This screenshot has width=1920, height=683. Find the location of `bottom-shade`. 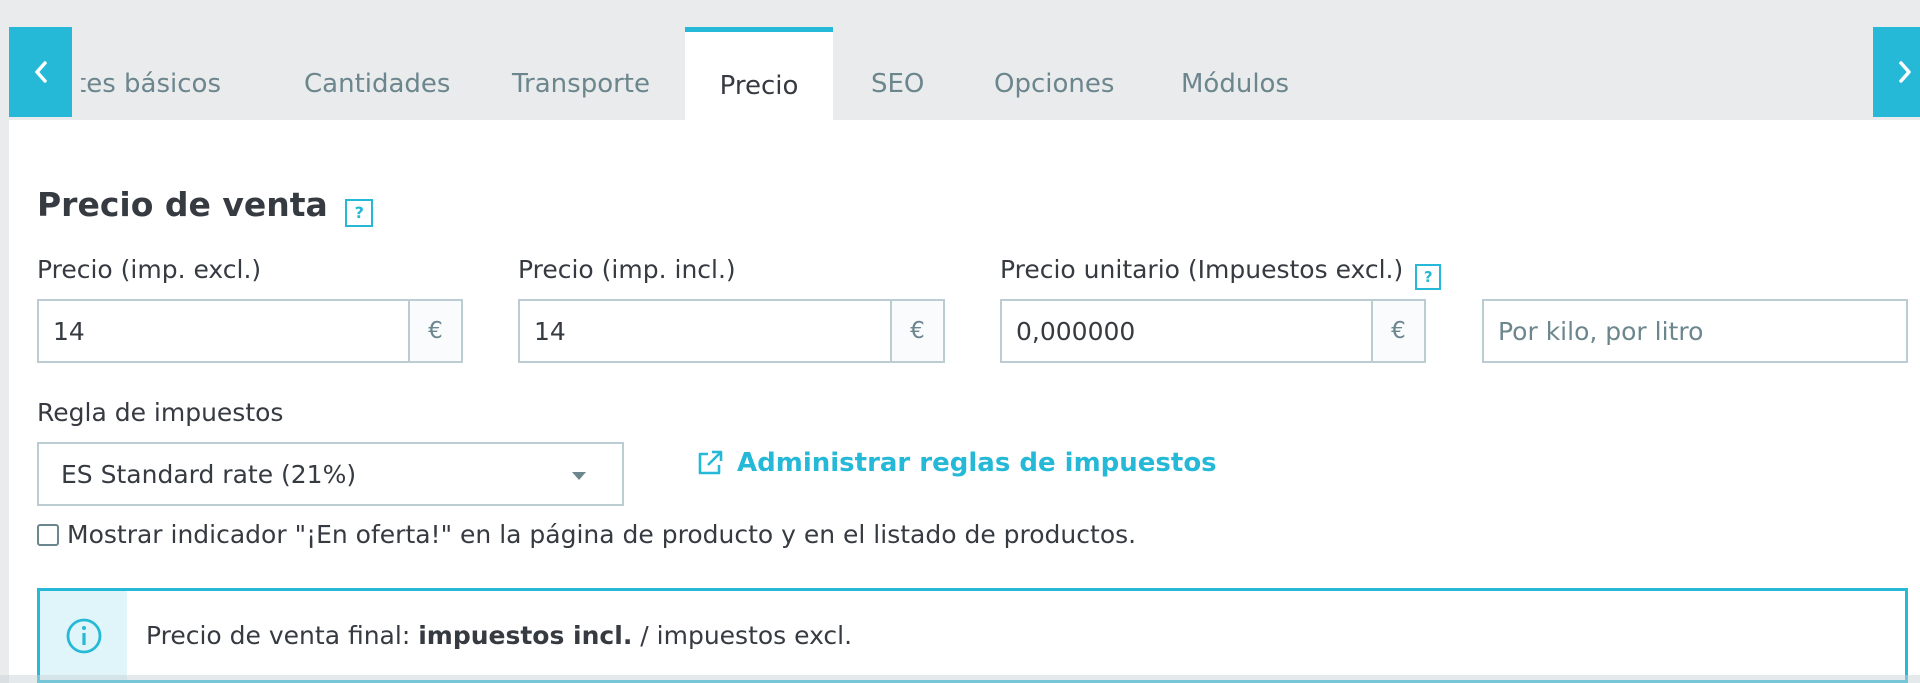

bottom-shade is located at coordinates (960, 679).